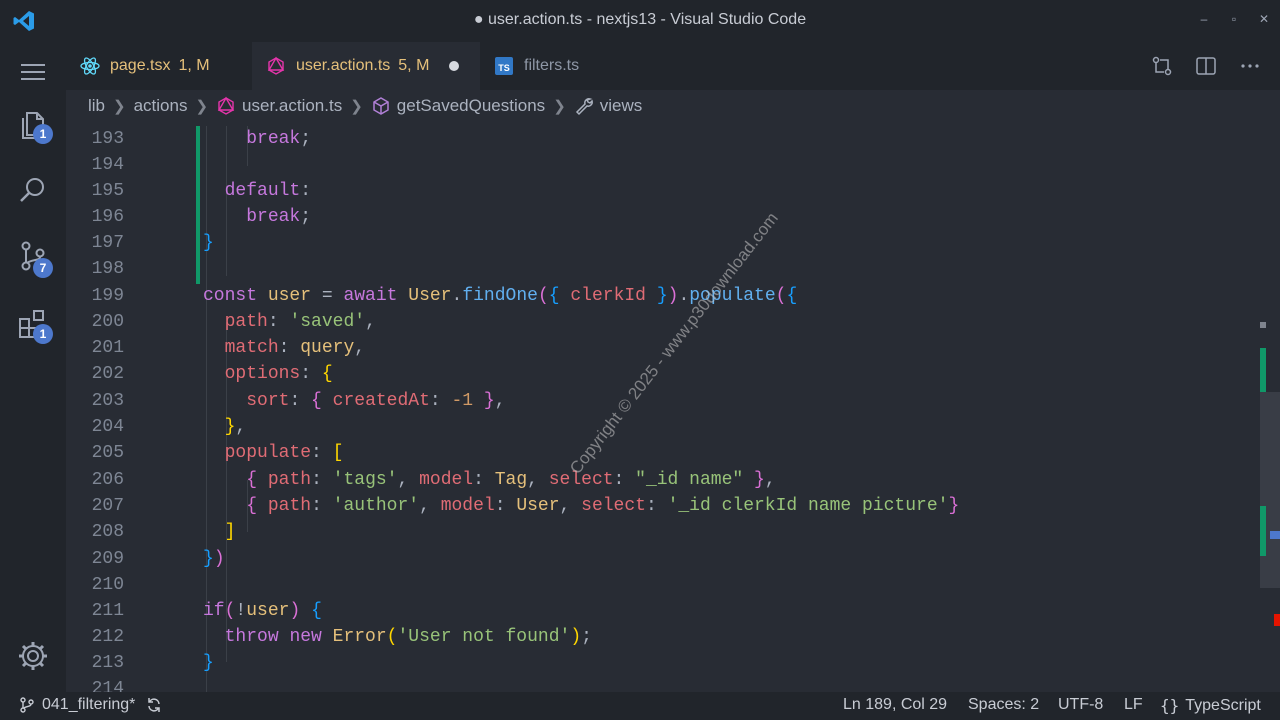 The height and width of the screenshot is (720, 1280). I want to click on split-editor-icon, so click(1206, 66).